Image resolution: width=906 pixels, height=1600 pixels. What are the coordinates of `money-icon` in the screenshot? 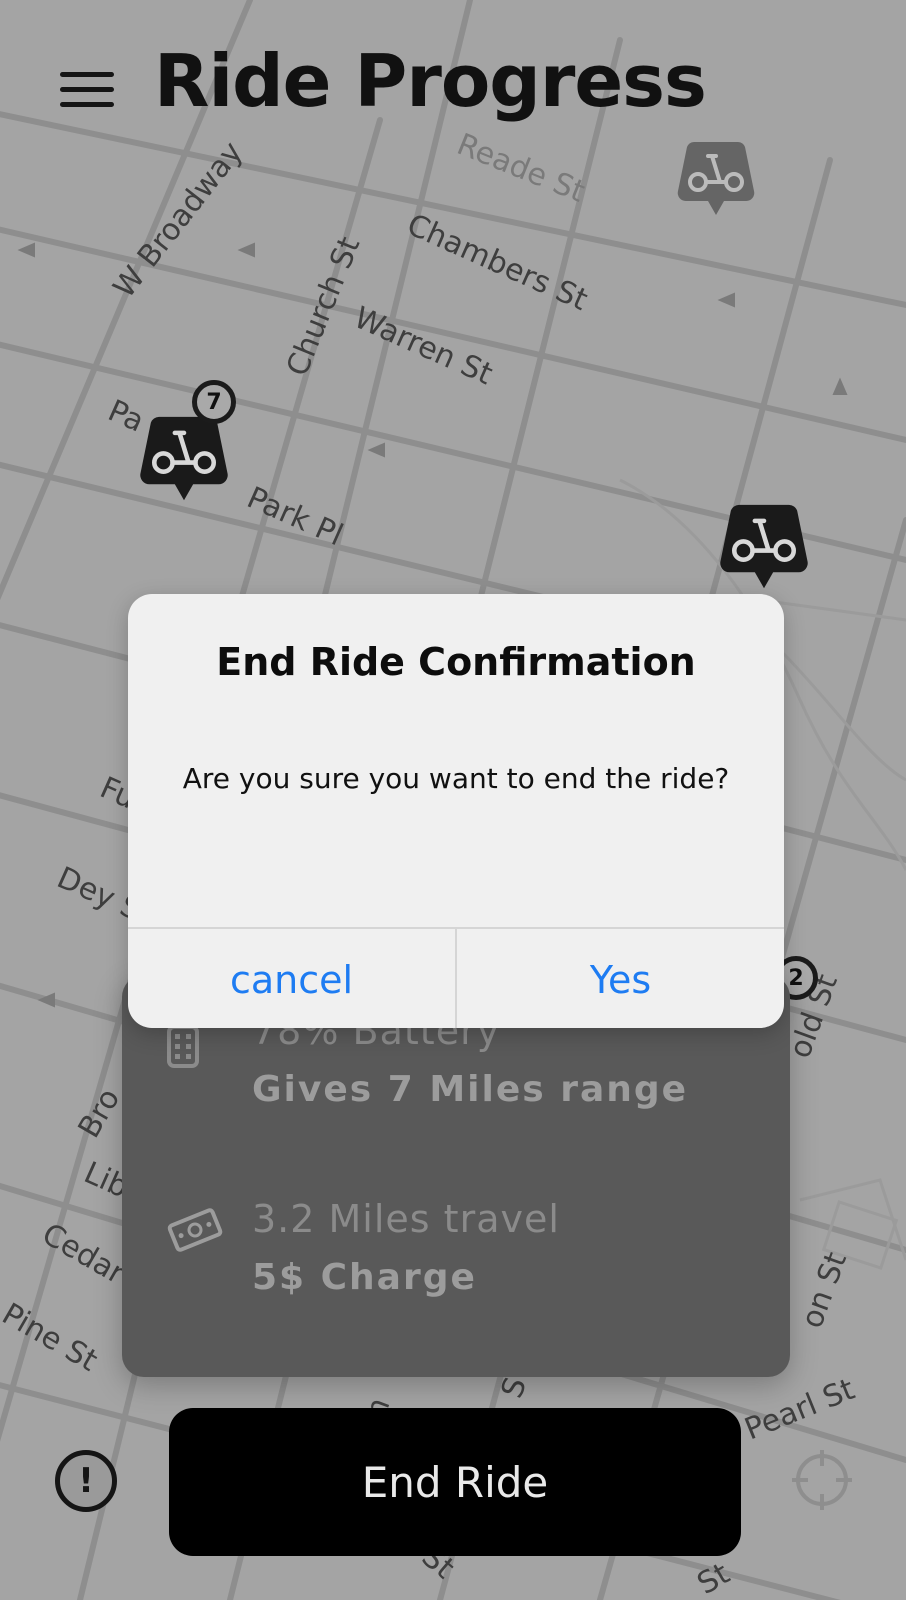 It's located at (195, 1230).